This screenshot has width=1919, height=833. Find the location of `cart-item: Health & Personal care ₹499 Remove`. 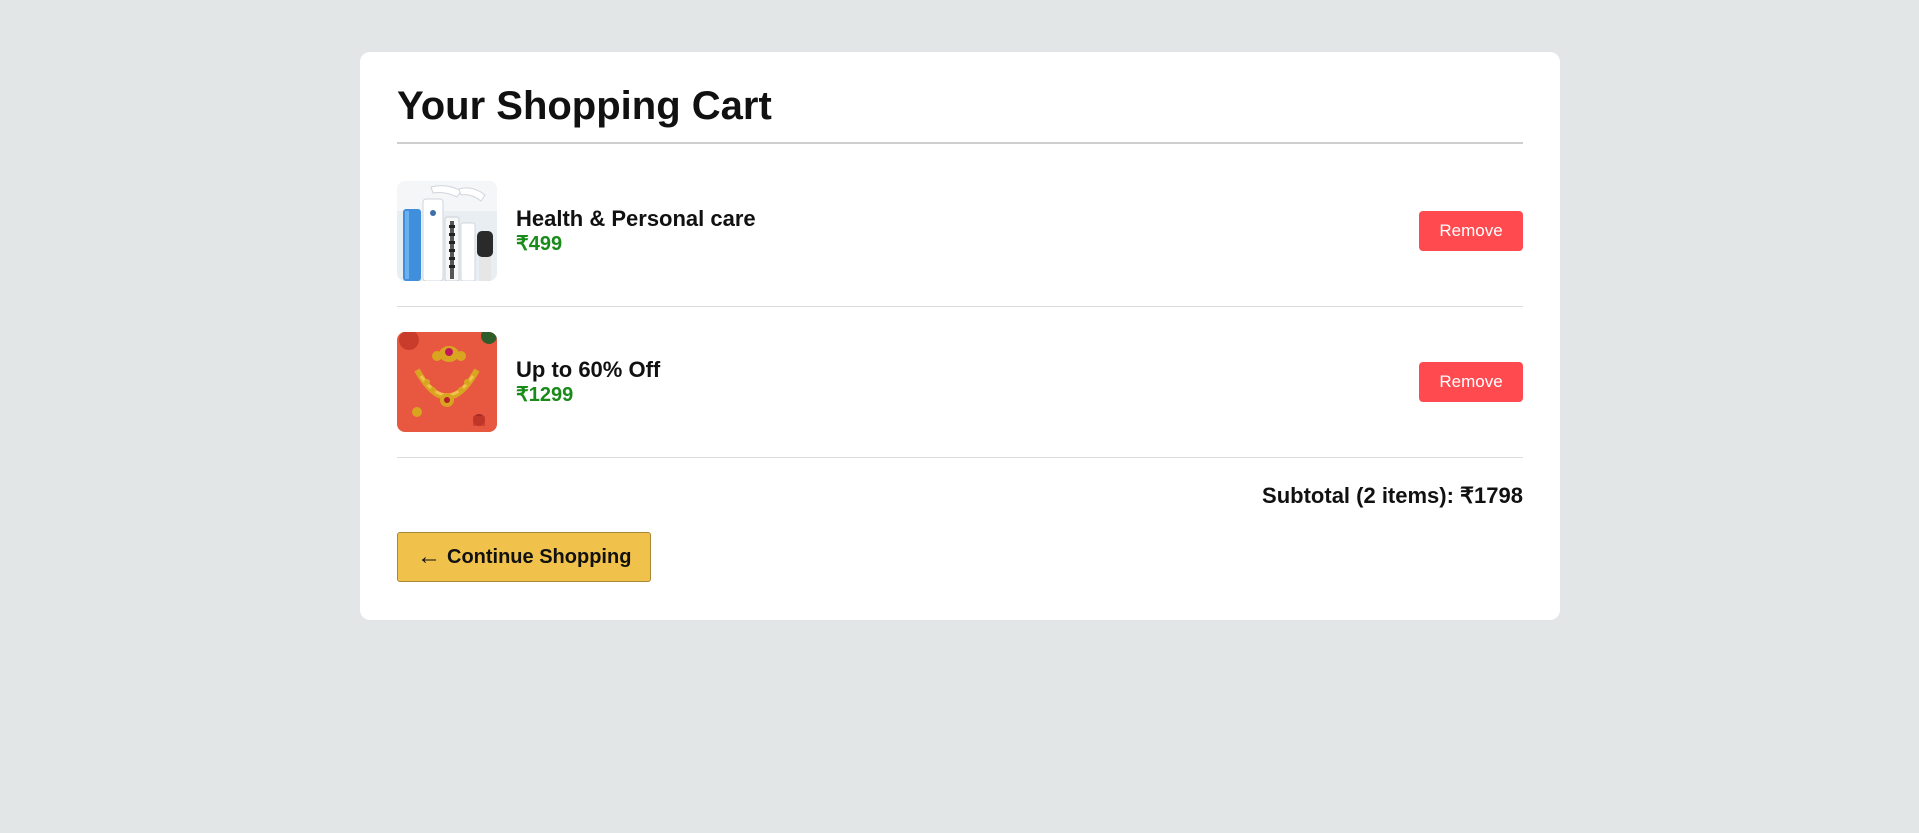

cart-item: Health & Personal care ₹499 Remove is located at coordinates (960, 244).